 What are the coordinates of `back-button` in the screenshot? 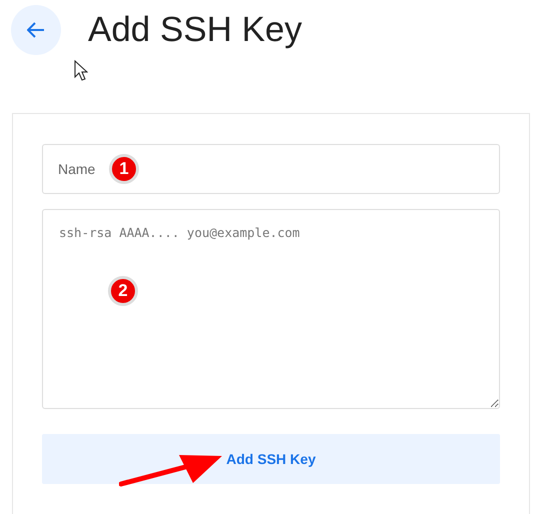 It's located at (36, 30).